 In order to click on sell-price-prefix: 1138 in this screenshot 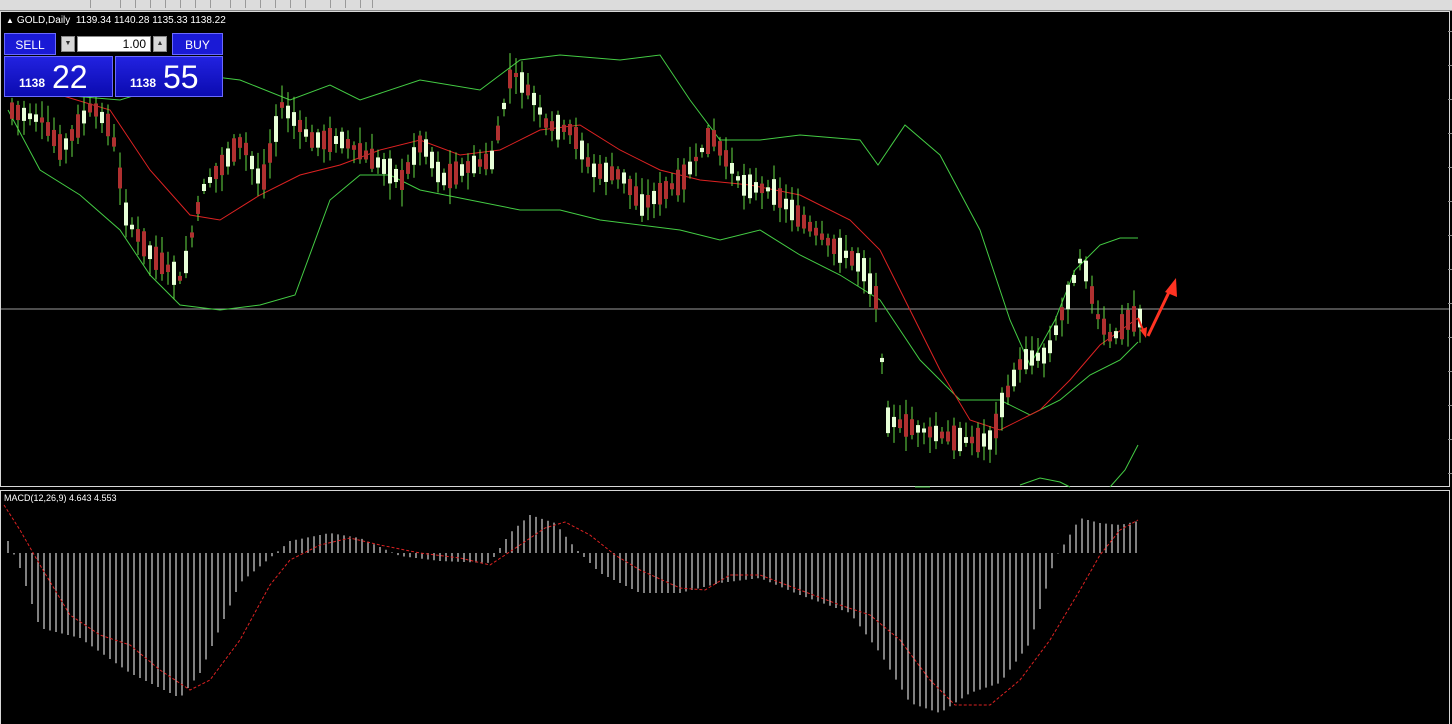, I will do `click(32, 83)`.